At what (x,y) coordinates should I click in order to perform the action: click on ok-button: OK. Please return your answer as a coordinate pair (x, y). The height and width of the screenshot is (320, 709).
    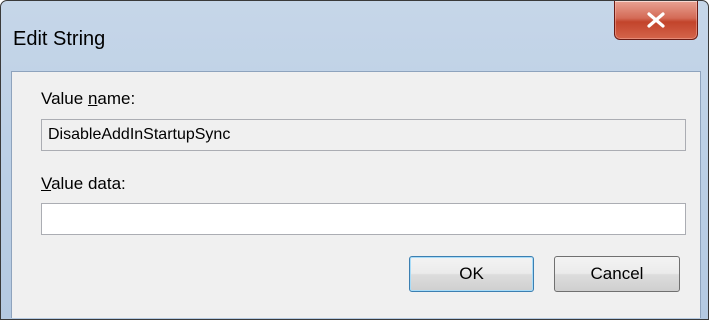
    Looking at the image, I should click on (471, 274).